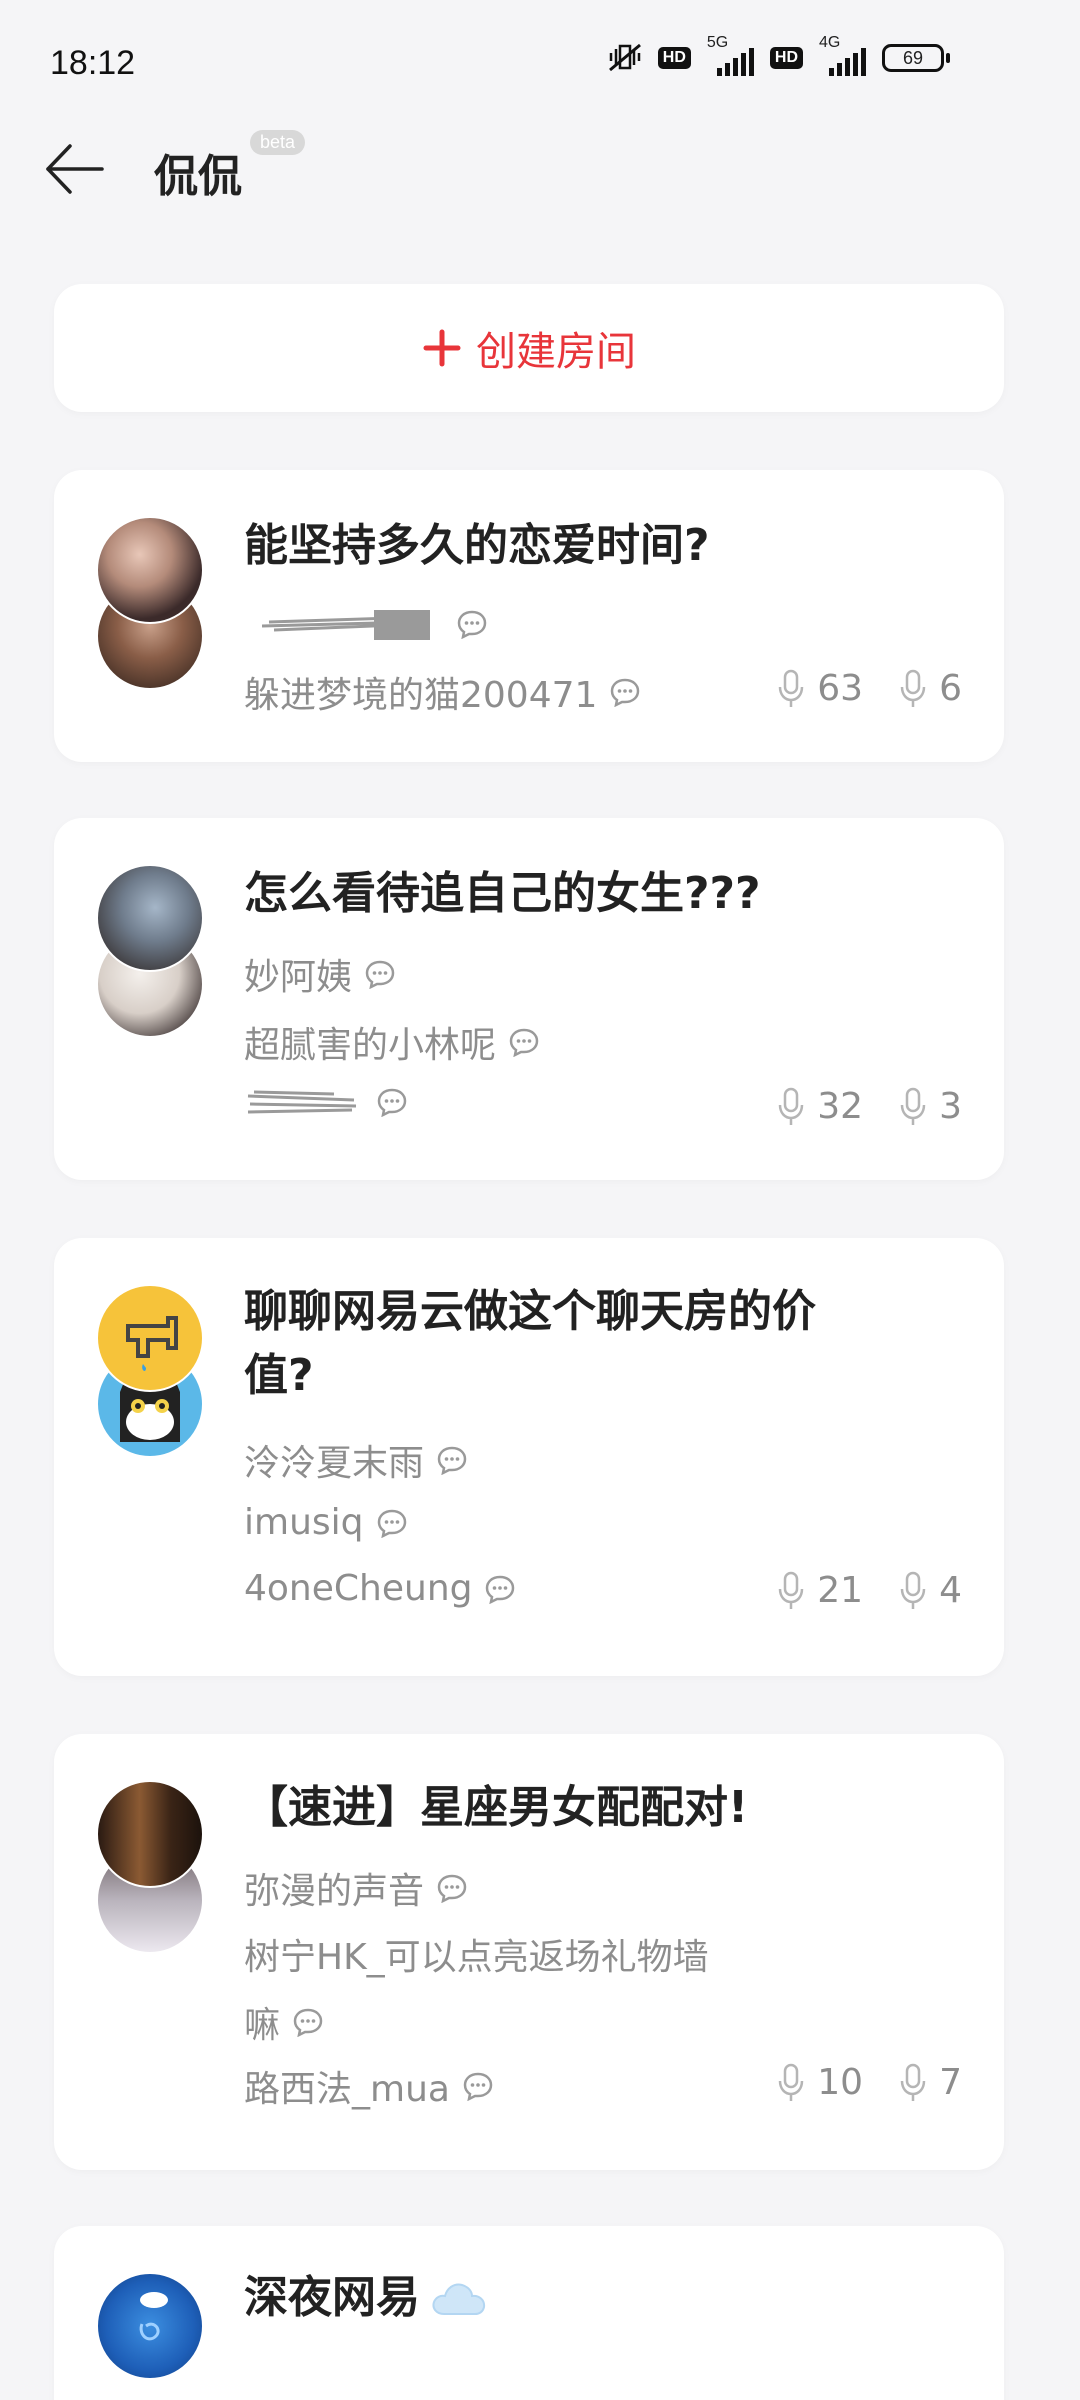  Describe the element at coordinates (332, 2297) in the screenshot. I see `room-title: 深夜网易` at that location.